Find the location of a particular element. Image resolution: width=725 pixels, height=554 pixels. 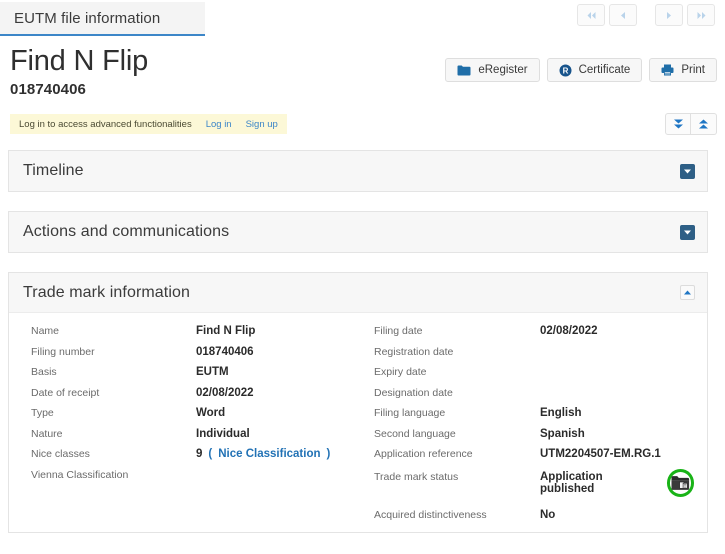

collapse-all-button is located at coordinates (704, 124).